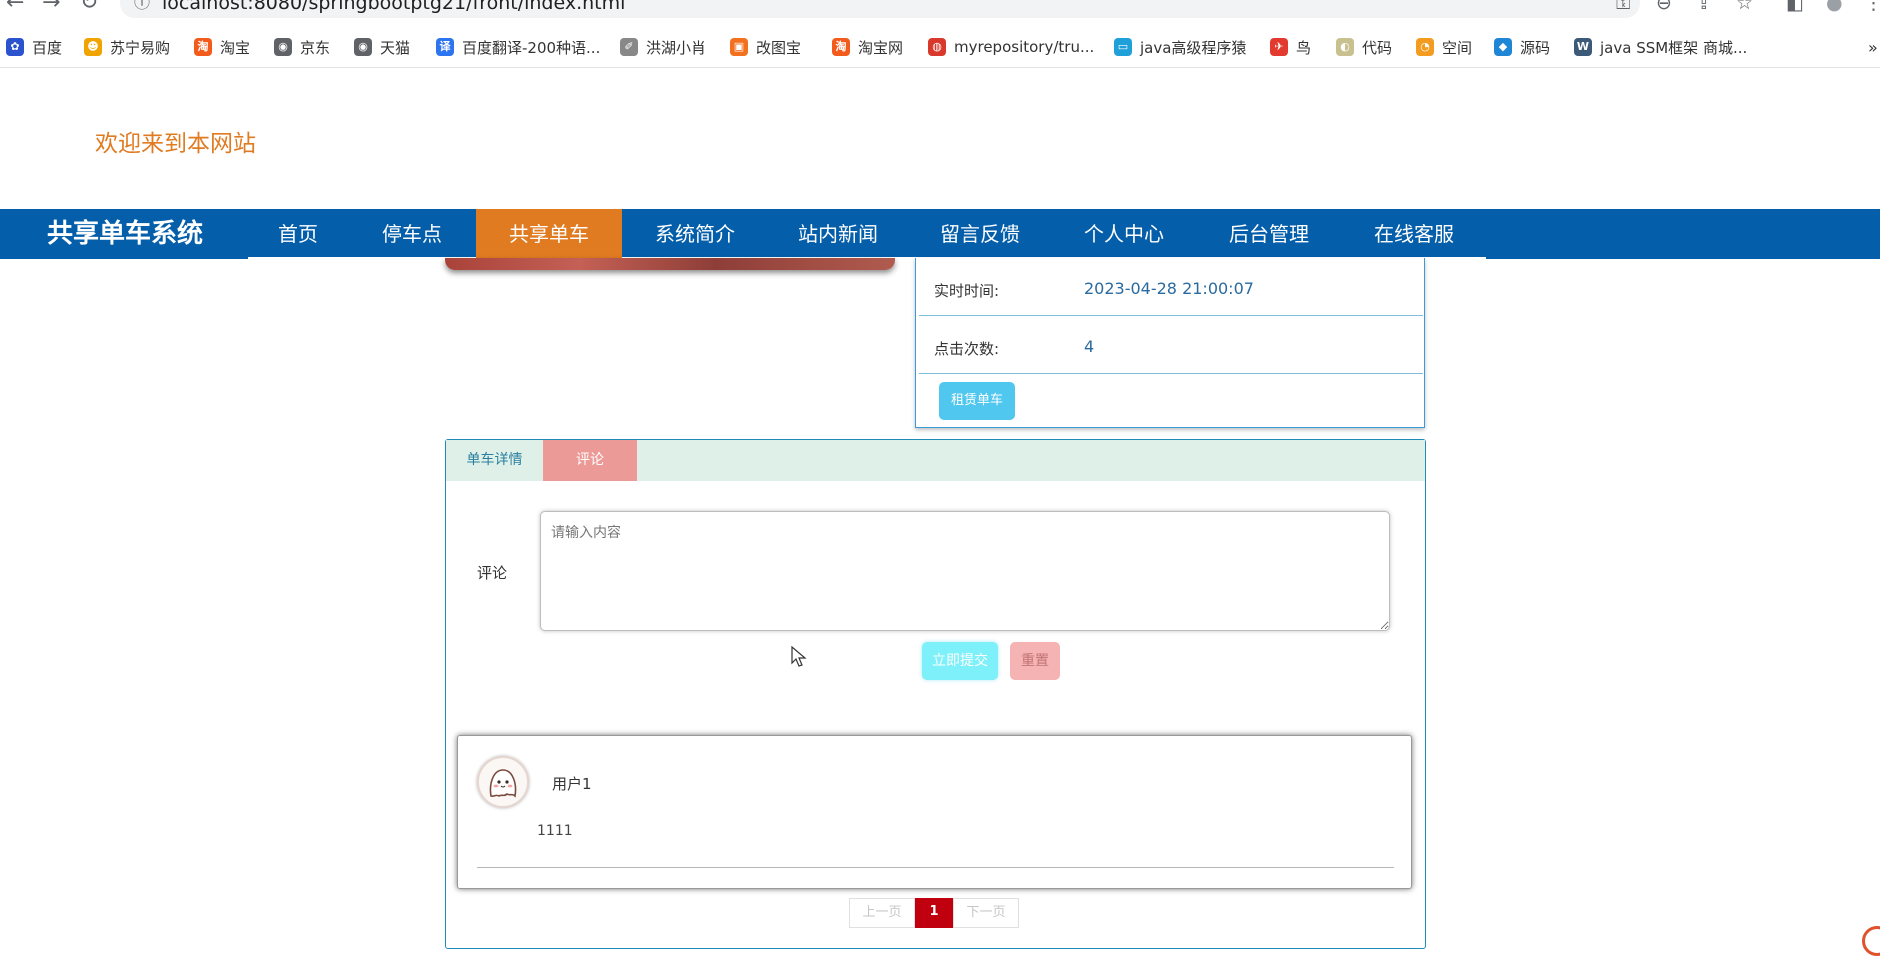  What do you see at coordinates (937, 47) in the screenshot?
I see `chrome-icon: ◍` at bounding box center [937, 47].